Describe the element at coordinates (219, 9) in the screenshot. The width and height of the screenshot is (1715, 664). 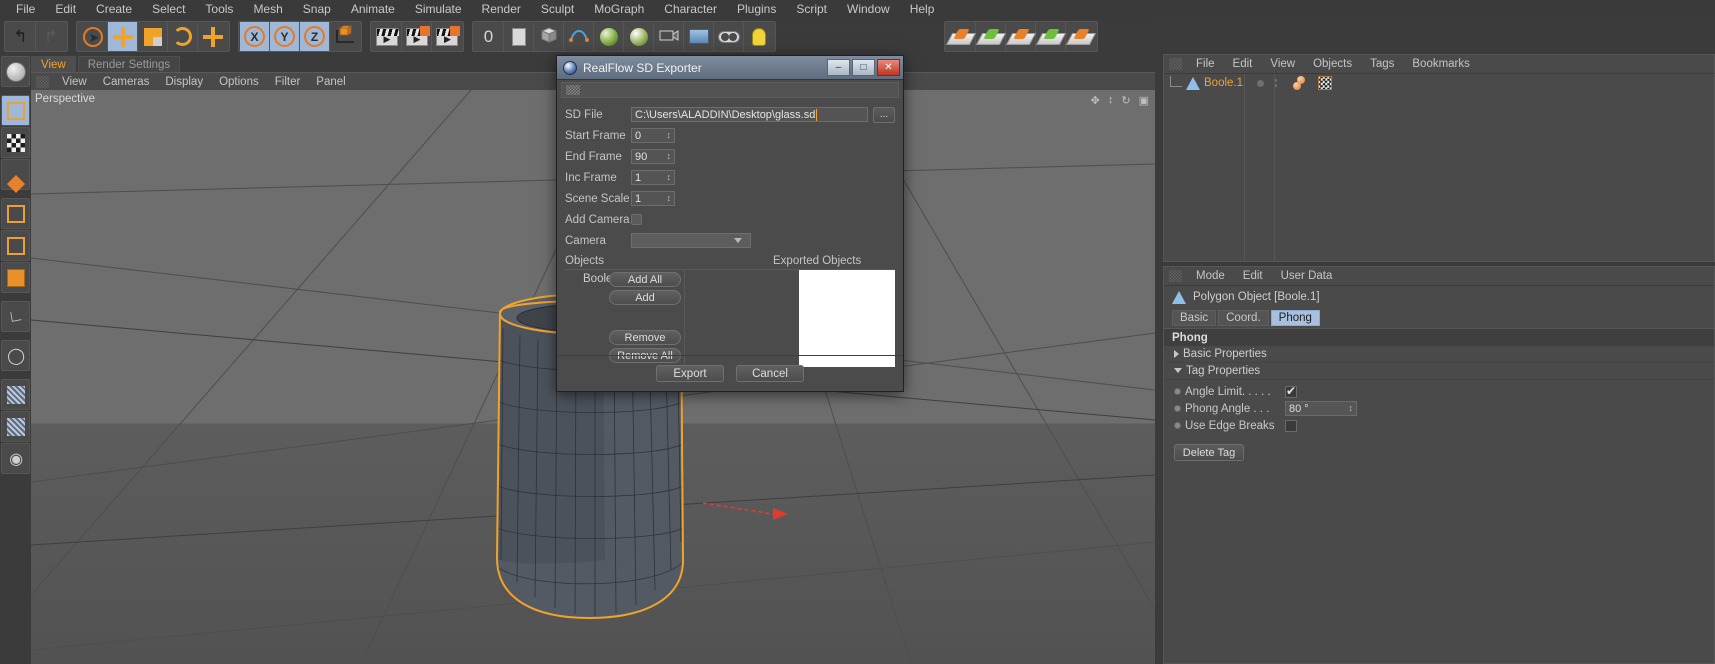
I see `menu-item-tools: Tools` at that location.